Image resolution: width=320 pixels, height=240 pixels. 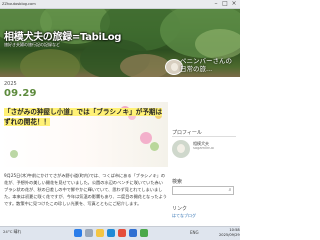 What do you see at coordinates (120, 4) in the screenshot?
I see `browser-titlebar: ZZhoutosblog.com – □ ×` at bounding box center [120, 4].